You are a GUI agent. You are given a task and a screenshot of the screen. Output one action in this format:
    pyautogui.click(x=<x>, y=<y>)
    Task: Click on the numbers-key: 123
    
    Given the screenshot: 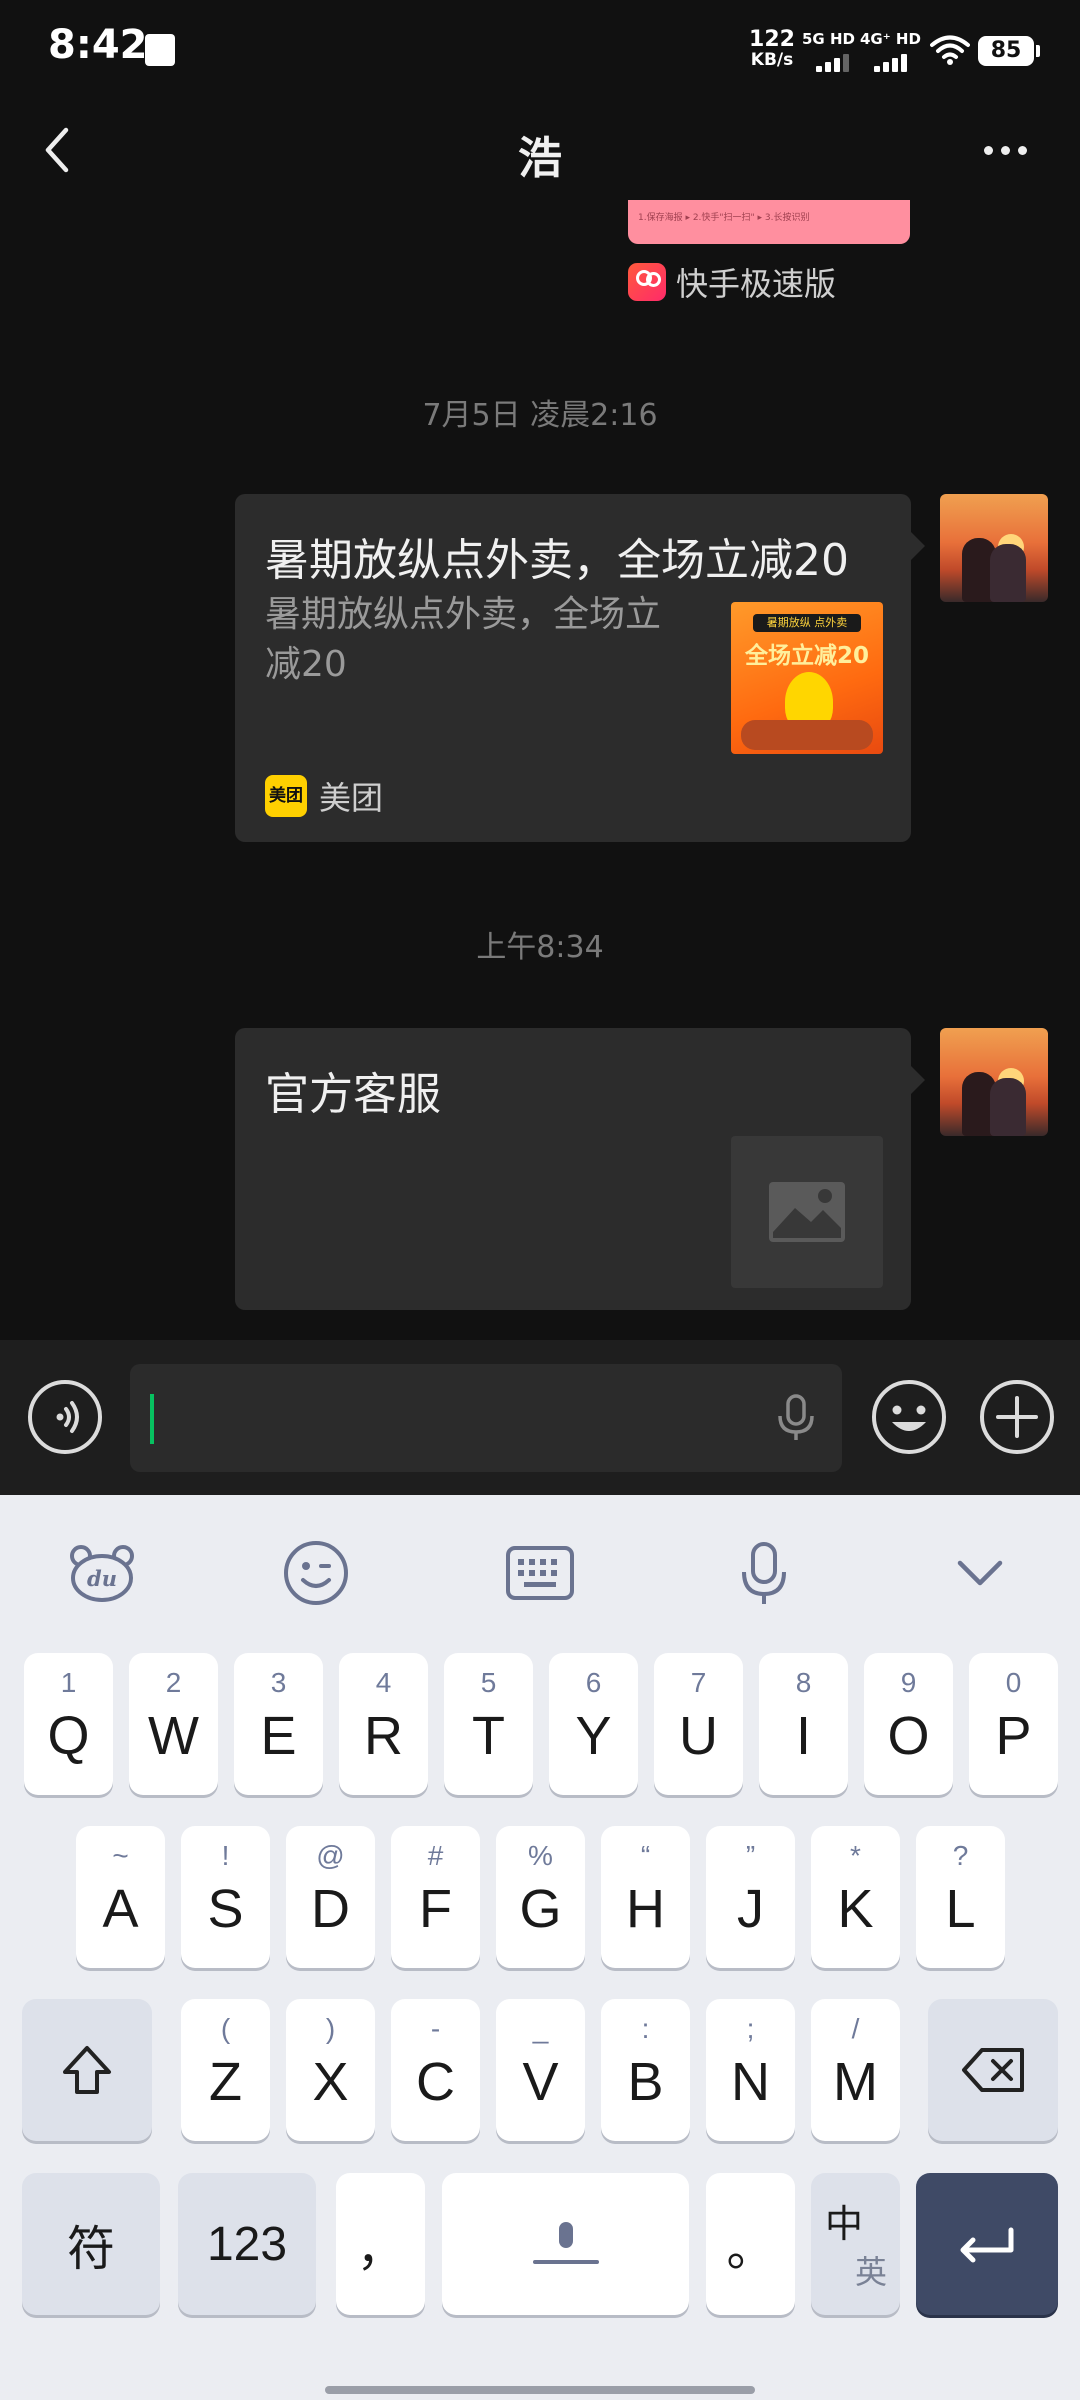 What is the action you would take?
    pyautogui.click(x=247, y=2244)
    